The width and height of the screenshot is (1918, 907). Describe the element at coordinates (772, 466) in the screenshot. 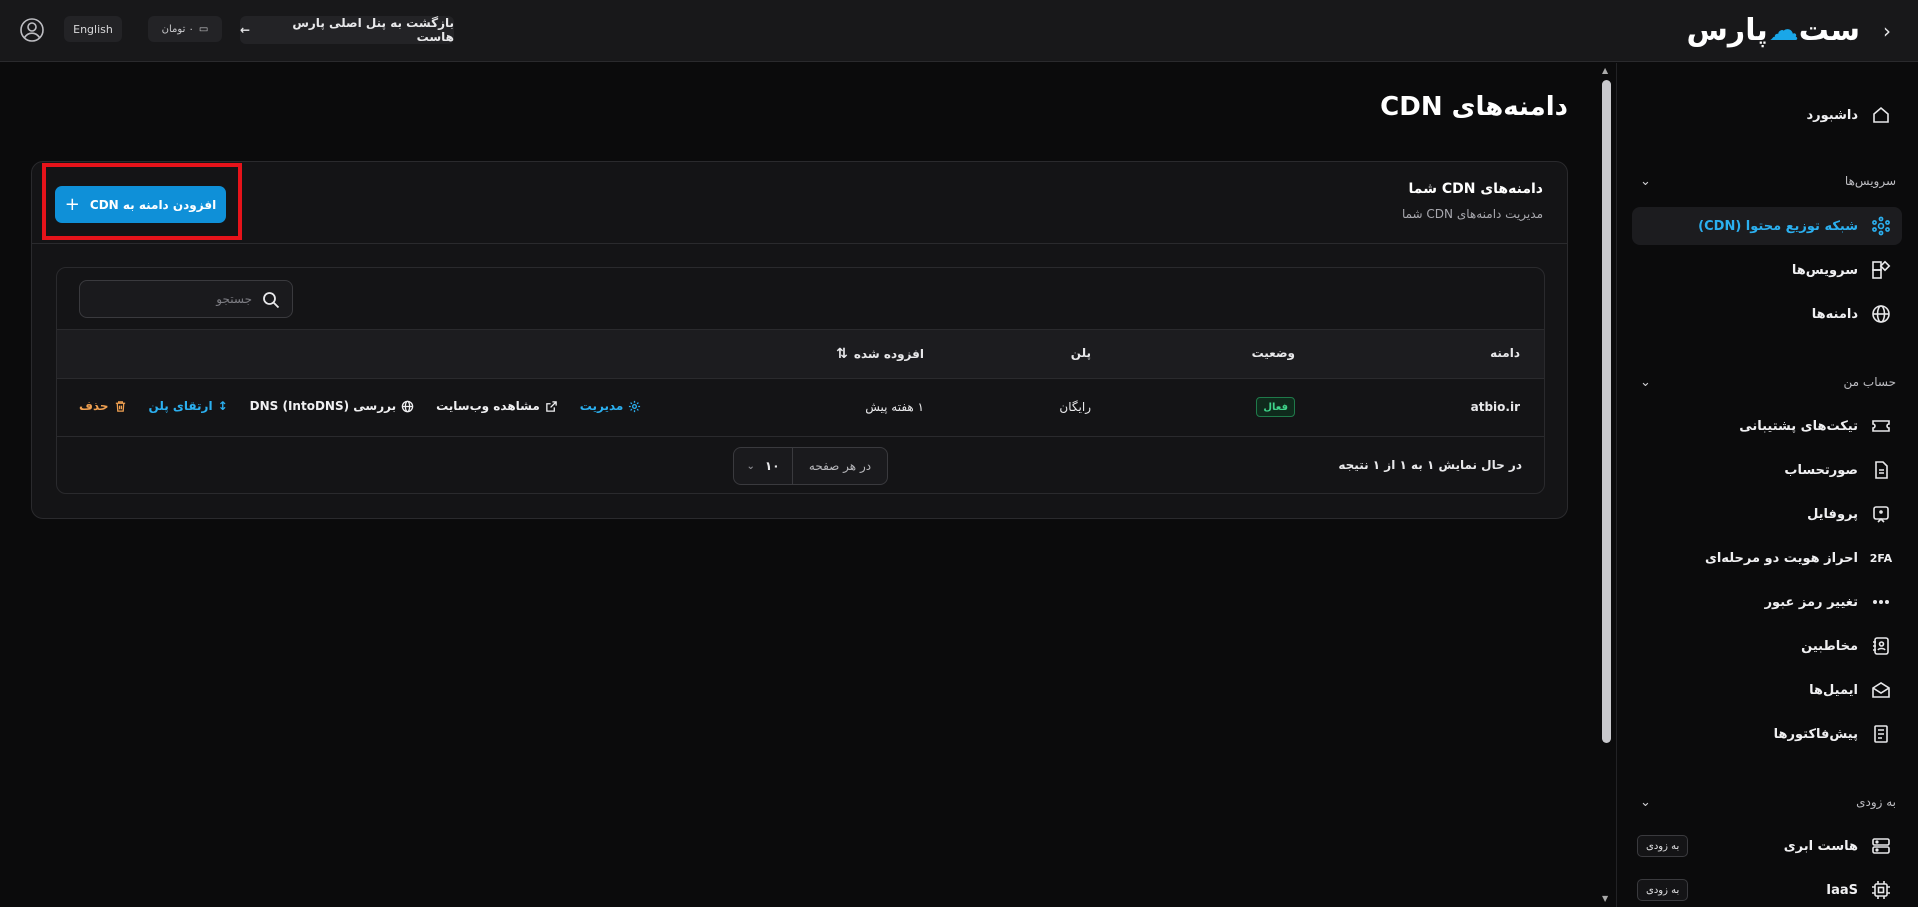

I see `per-page-number: ۱۰` at that location.